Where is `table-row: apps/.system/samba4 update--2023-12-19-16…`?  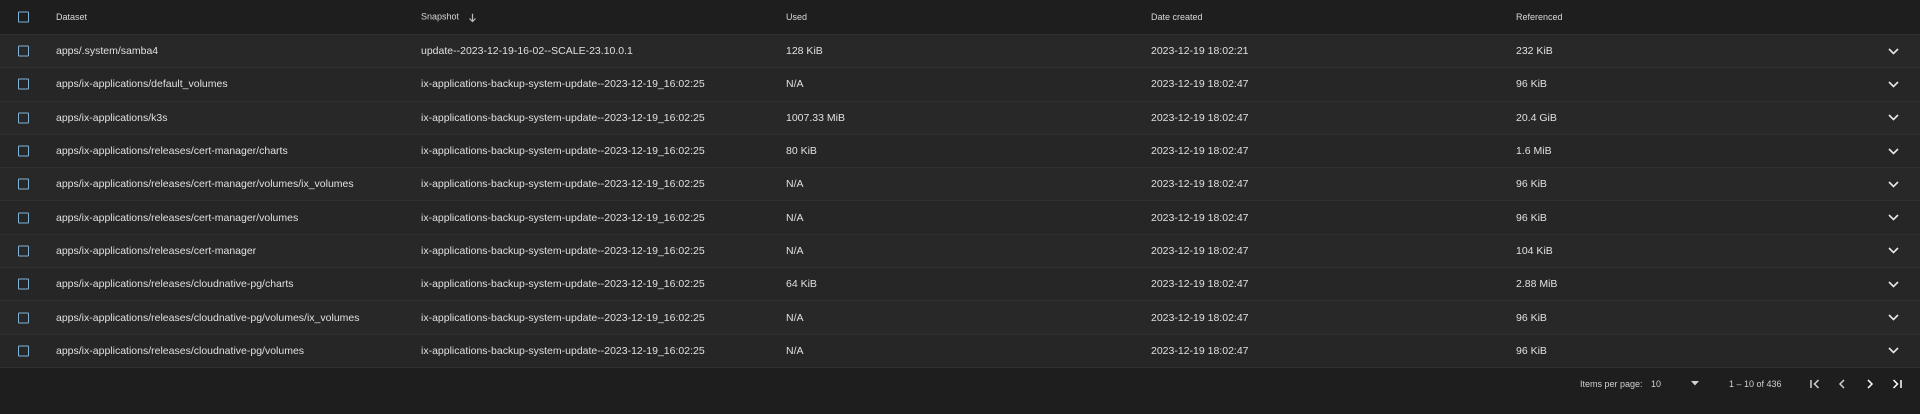 table-row: apps/.system/samba4 update--2023-12-19-16… is located at coordinates (960, 52).